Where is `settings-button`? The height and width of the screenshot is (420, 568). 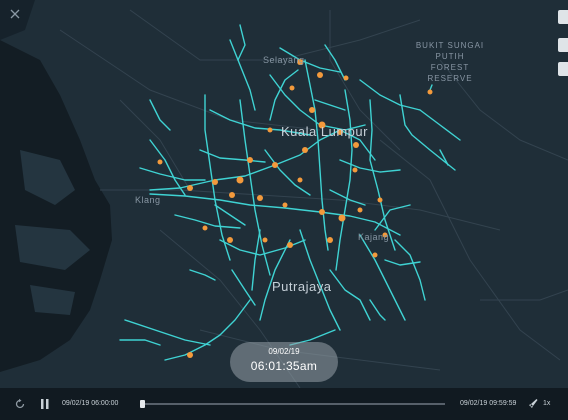 settings-button is located at coordinates (563, 45).